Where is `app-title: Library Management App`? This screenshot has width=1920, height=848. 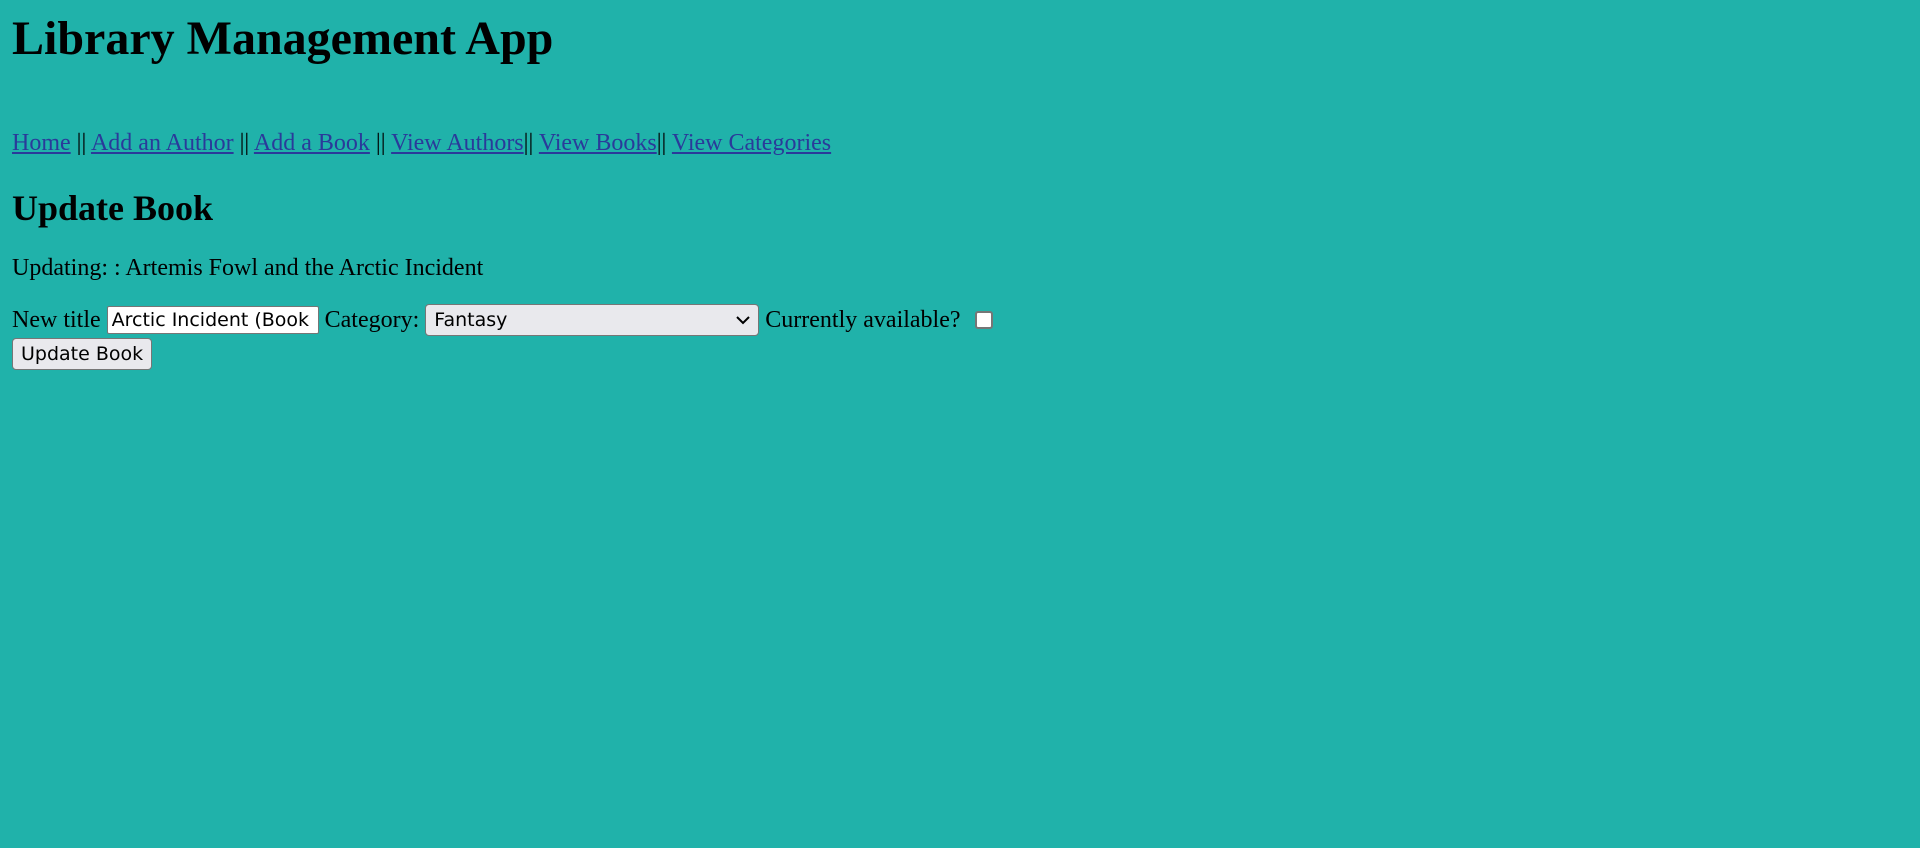
app-title: Library Management App is located at coordinates (283, 38).